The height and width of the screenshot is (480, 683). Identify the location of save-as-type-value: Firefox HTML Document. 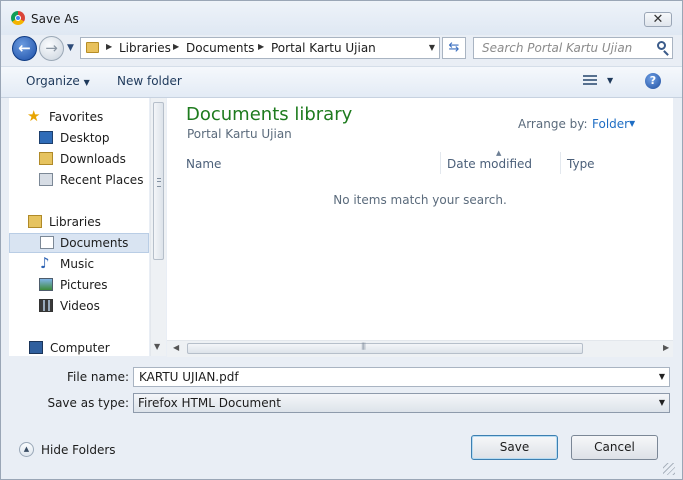
(209, 403).